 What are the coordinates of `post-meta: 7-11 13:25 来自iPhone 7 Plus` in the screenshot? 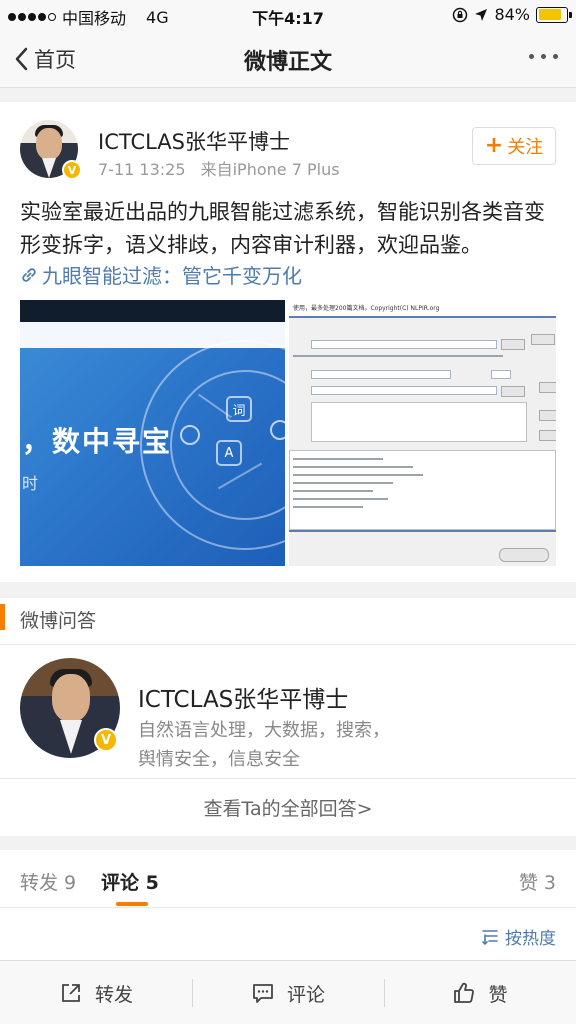 It's located at (219, 168).